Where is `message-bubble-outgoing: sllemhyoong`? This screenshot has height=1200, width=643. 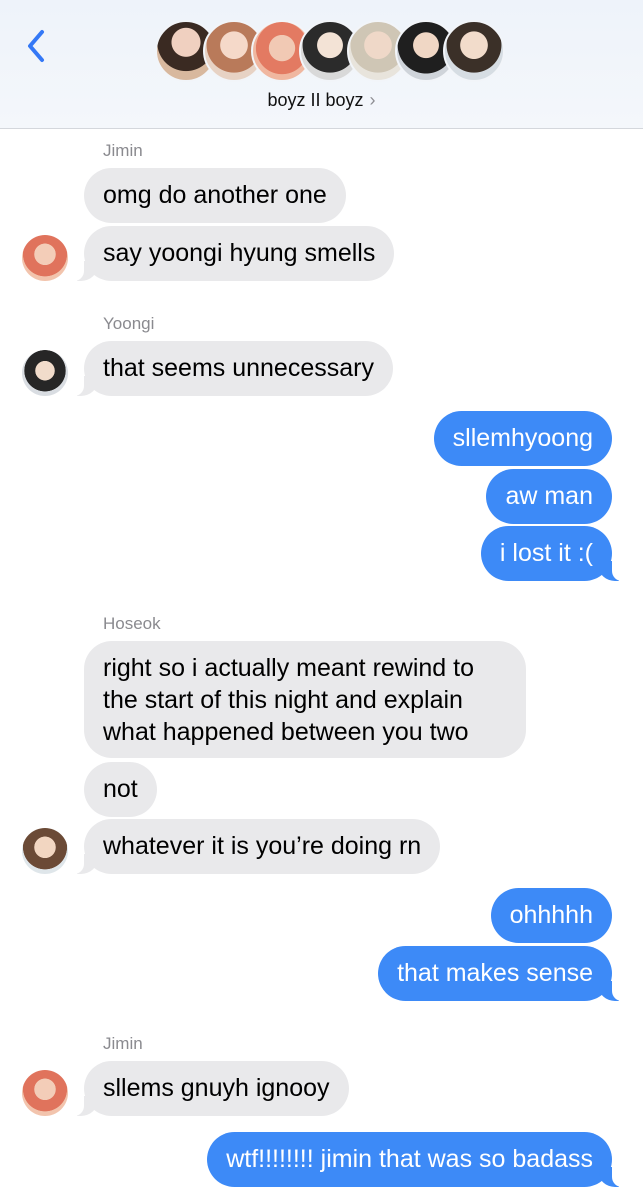 message-bubble-outgoing: sllemhyoong is located at coordinates (522, 438).